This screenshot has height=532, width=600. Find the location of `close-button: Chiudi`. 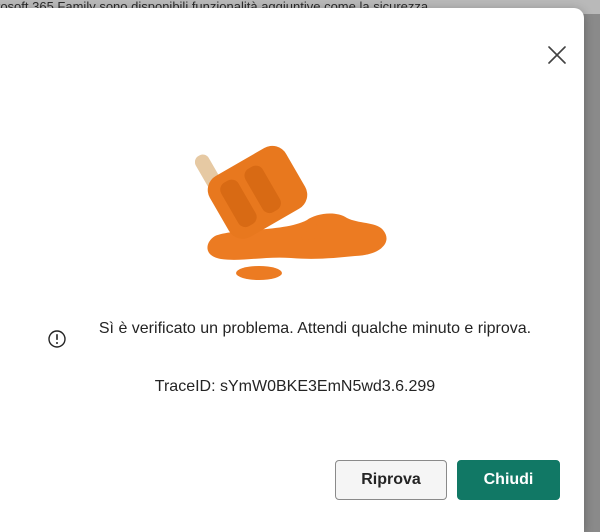

close-button: Chiudi is located at coordinates (508, 480).